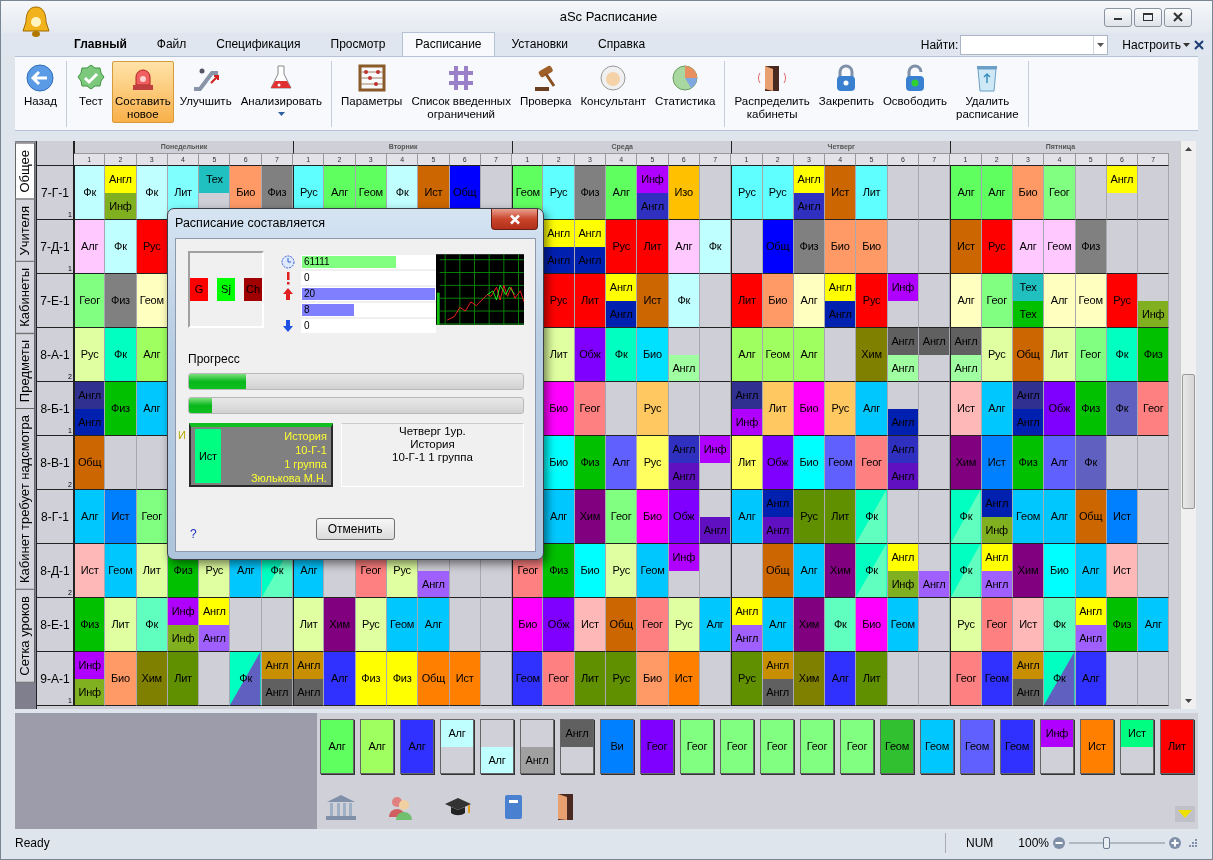  What do you see at coordinates (25, 171) in the screenshot?
I see `side-tab: Общее` at bounding box center [25, 171].